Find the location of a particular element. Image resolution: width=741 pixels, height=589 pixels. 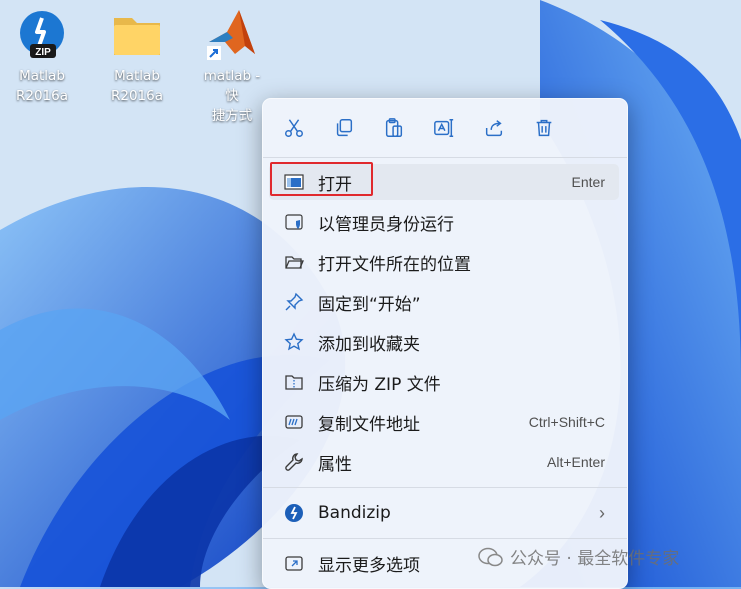

watermark: 公众号 · 最全软件专家 is located at coordinates (578, 556).